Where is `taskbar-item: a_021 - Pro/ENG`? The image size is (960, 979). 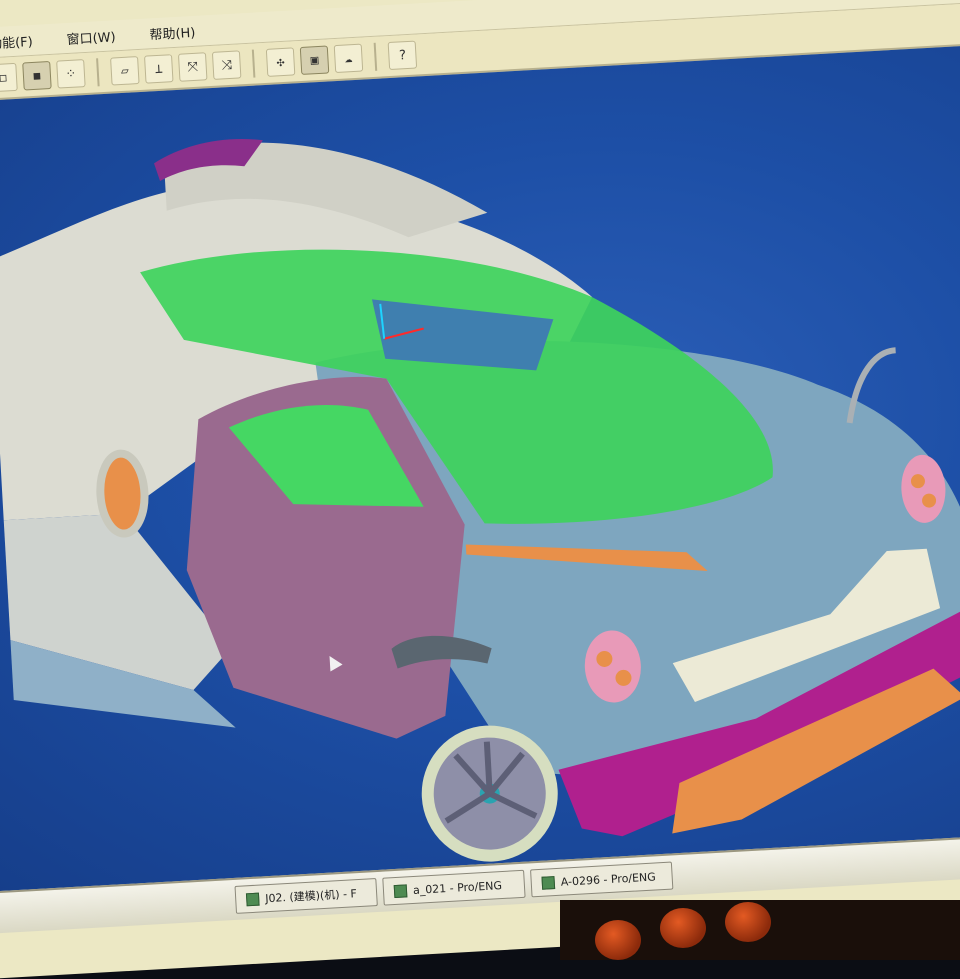
taskbar-item: a_021 - Pro/ENG is located at coordinates (454, 887).